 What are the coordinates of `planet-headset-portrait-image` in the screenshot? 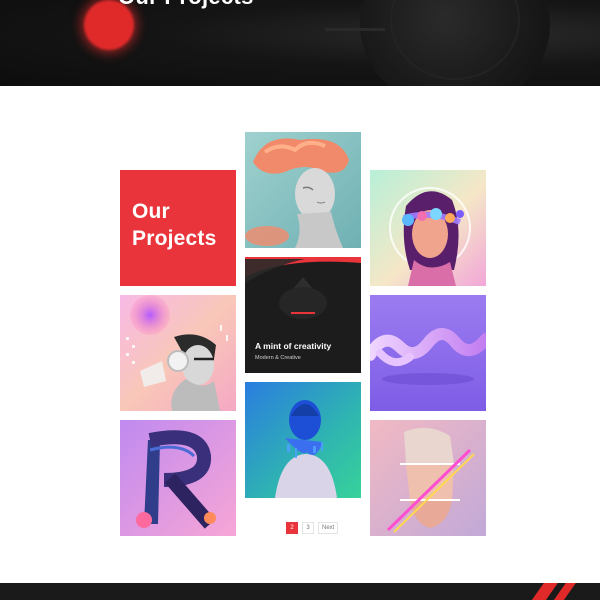 It's located at (428, 228).